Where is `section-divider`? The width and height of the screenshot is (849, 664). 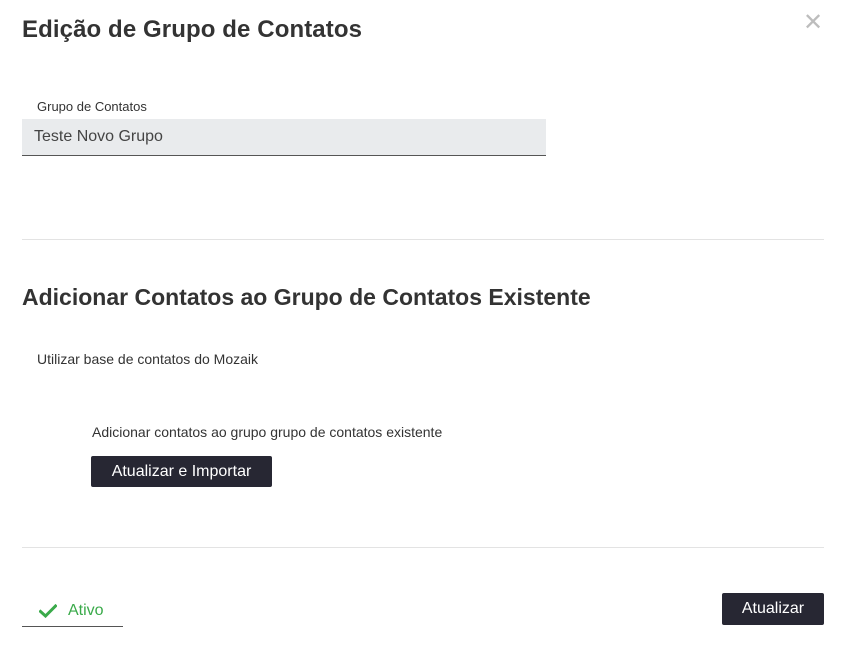
section-divider is located at coordinates (423, 239).